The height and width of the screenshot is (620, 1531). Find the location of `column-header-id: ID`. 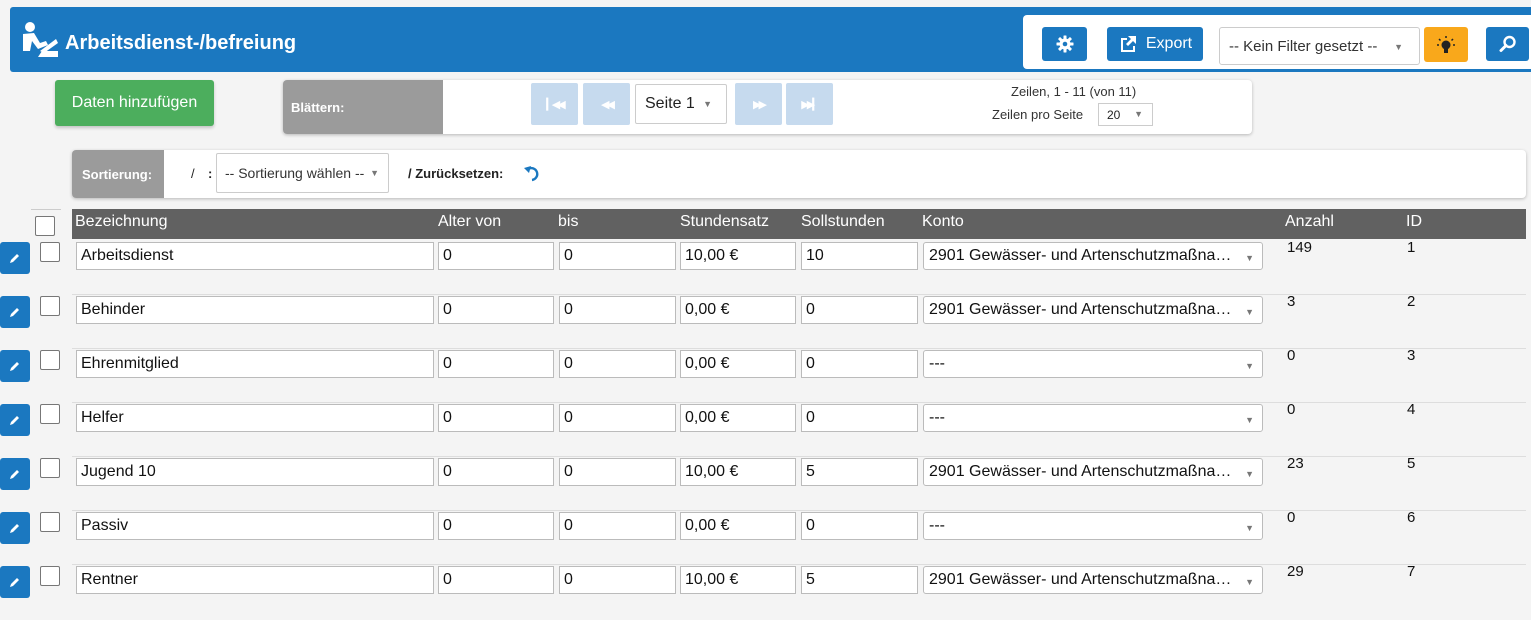

column-header-id: ID is located at coordinates (1414, 222).